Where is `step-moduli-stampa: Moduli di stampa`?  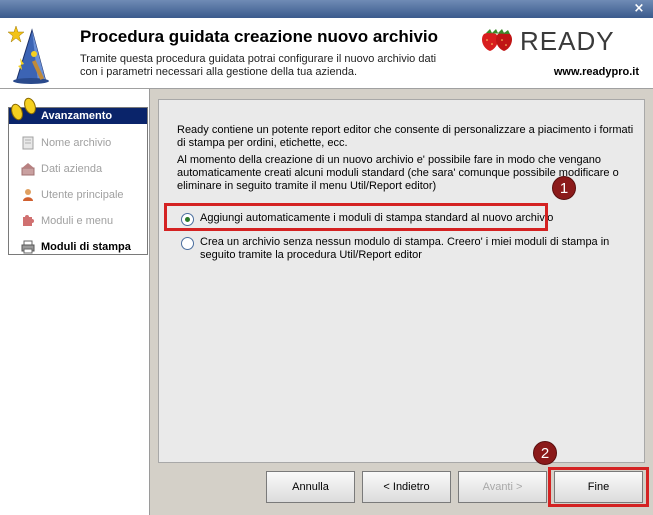
step-moduli-stampa: Moduli di stampa is located at coordinates (84, 247).